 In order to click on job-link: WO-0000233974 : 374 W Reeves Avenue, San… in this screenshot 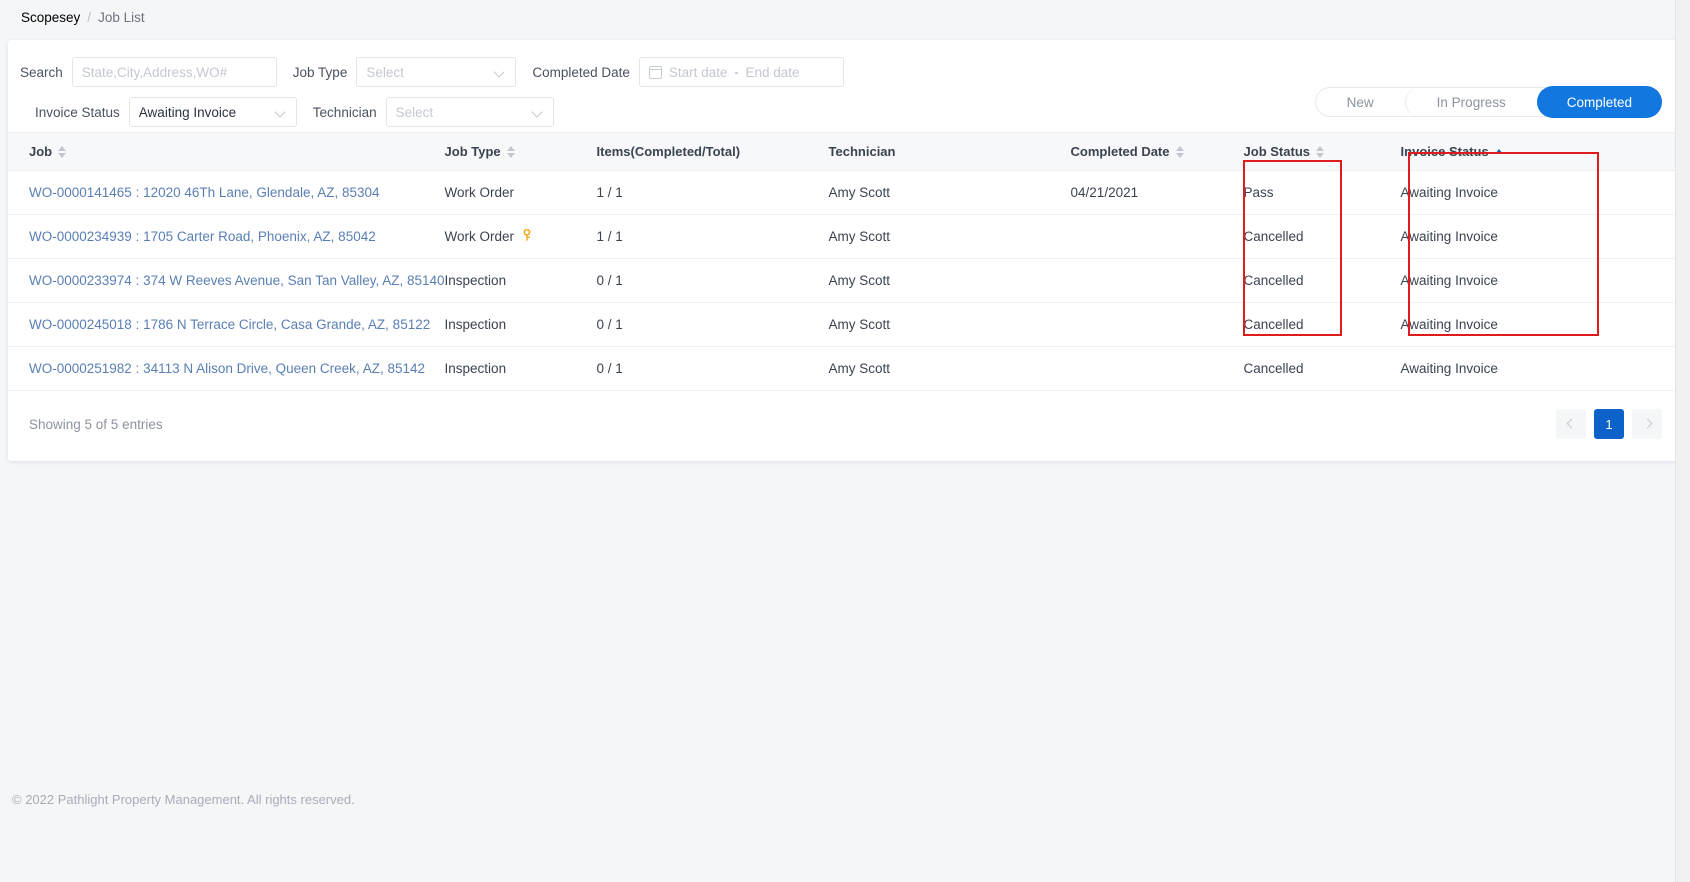, I will do `click(237, 280)`.